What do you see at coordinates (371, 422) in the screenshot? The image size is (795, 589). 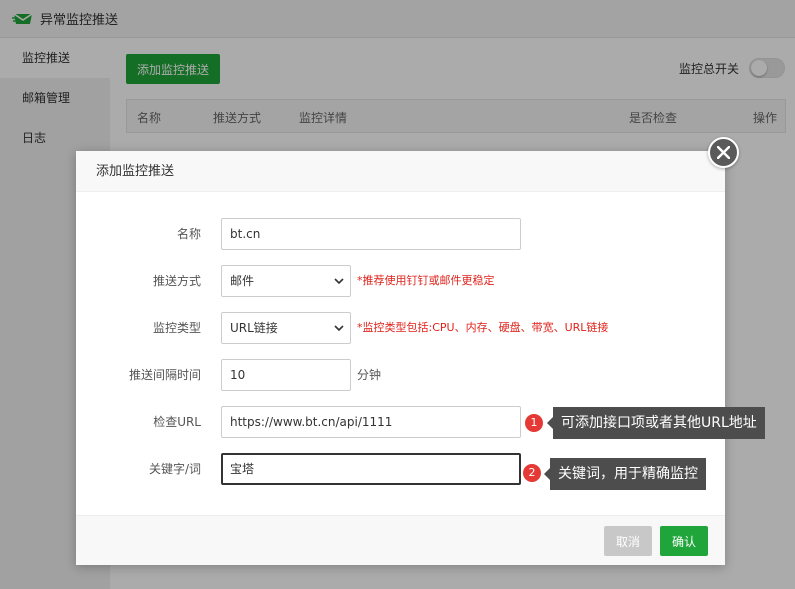 I see `check-url-input: https://www.bt.cn/api/1111` at bounding box center [371, 422].